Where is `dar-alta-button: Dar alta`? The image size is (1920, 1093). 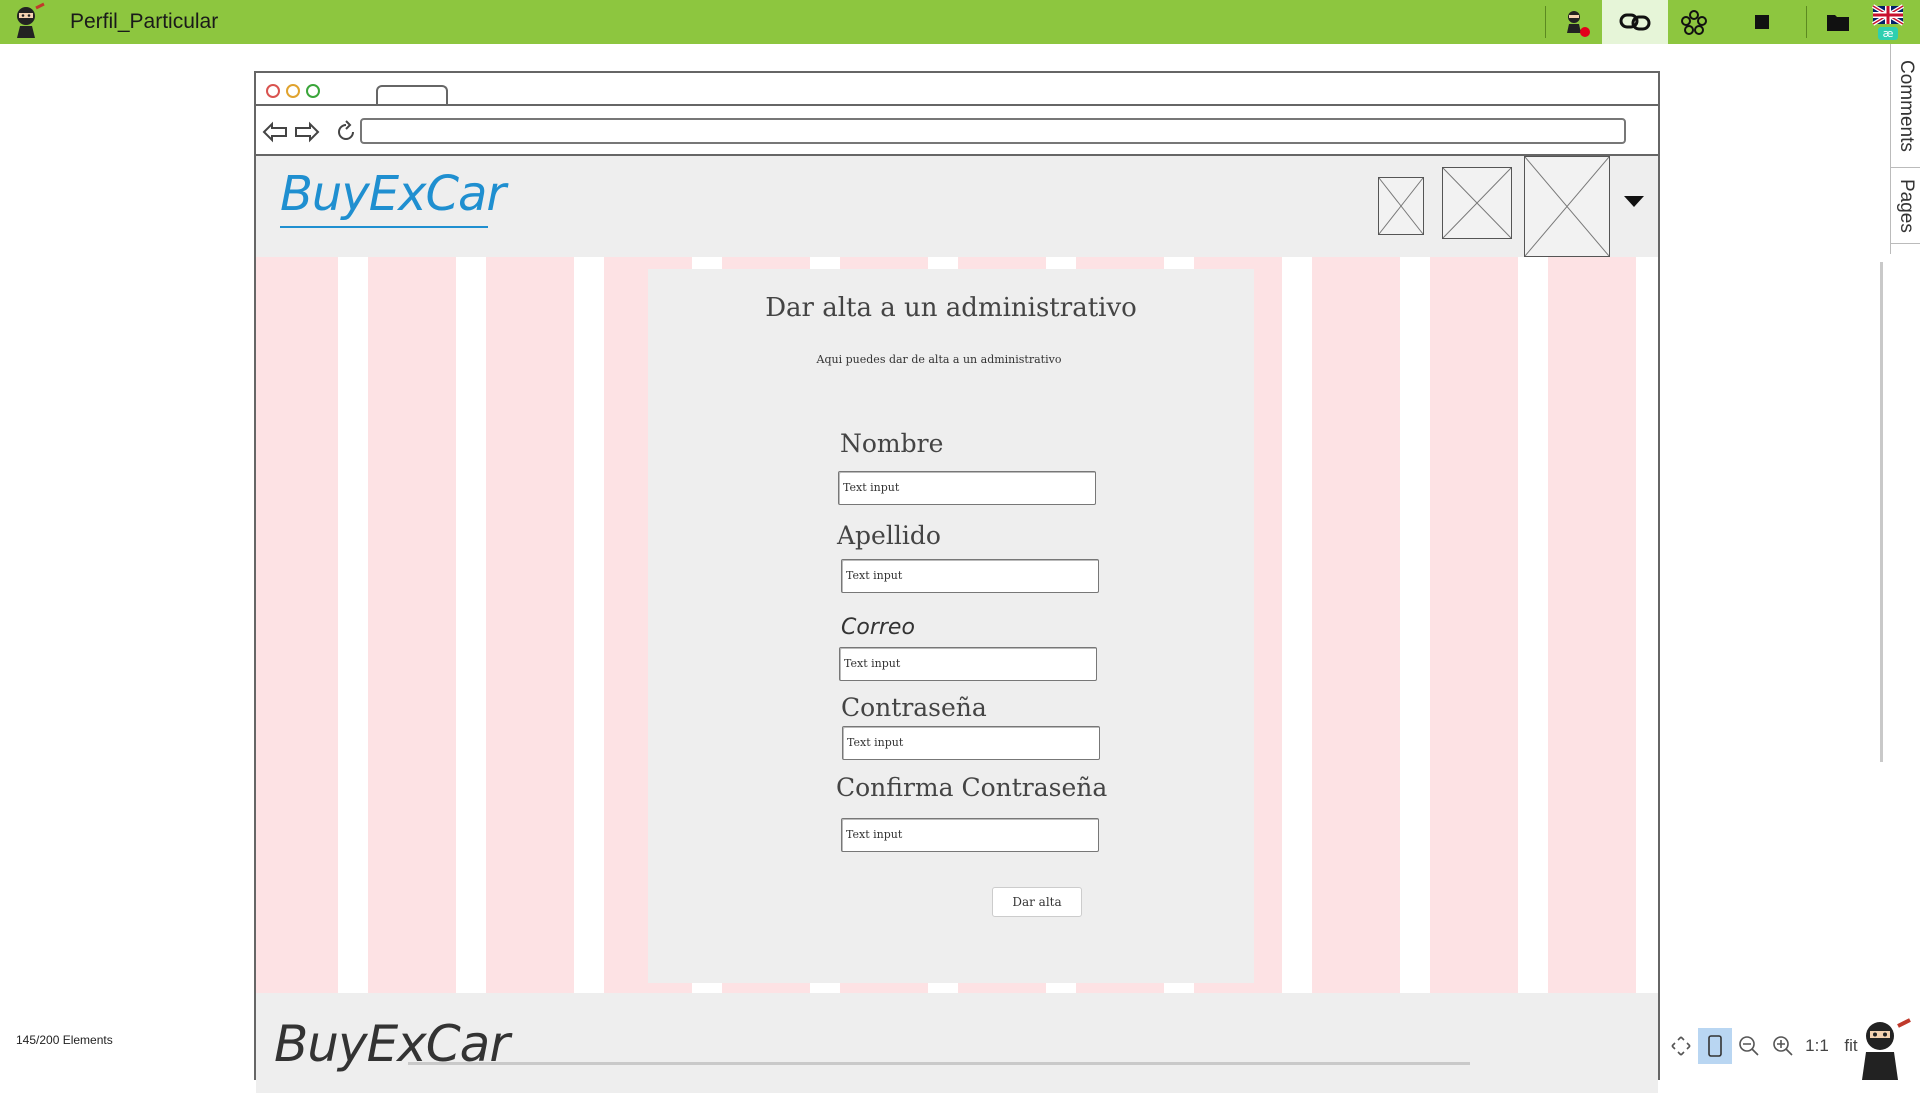
dar-alta-button: Dar alta is located at coordinates (1037, 902).